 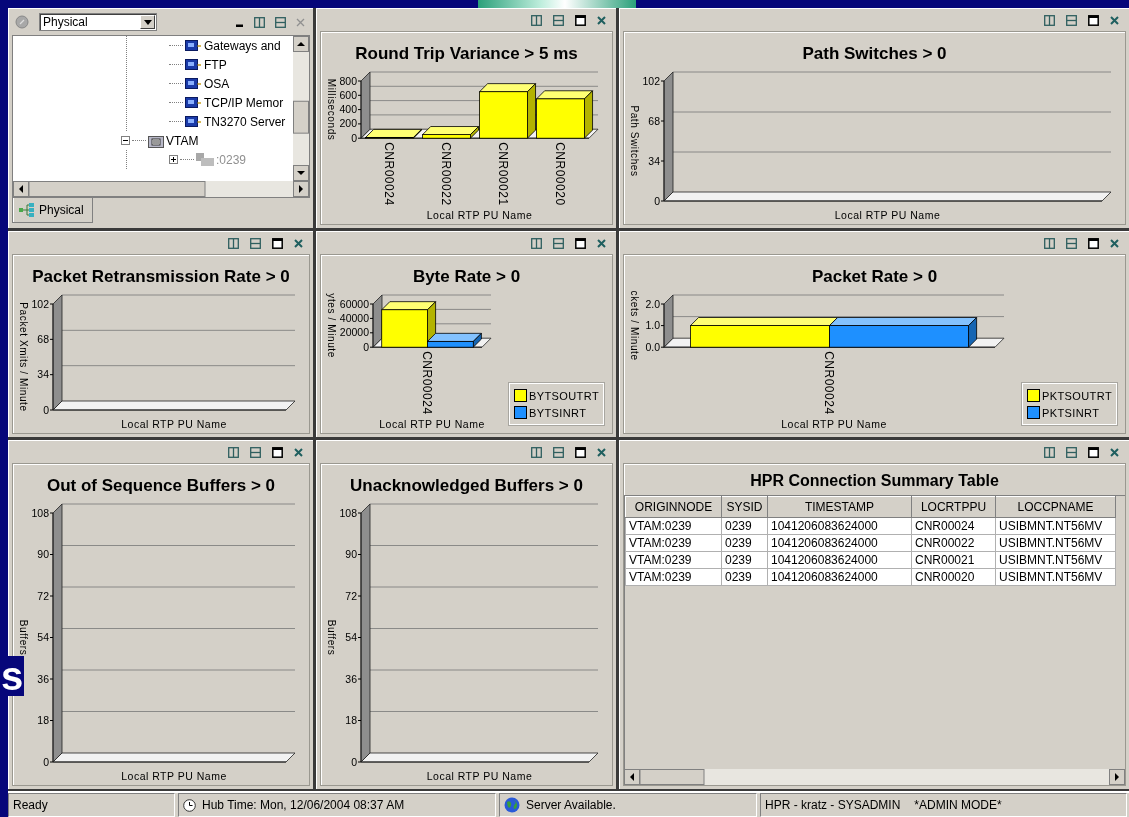 What do you see at coordinates (27, 210) in the screenshot?
I see `network-icon` at bounding box center [27, 210].